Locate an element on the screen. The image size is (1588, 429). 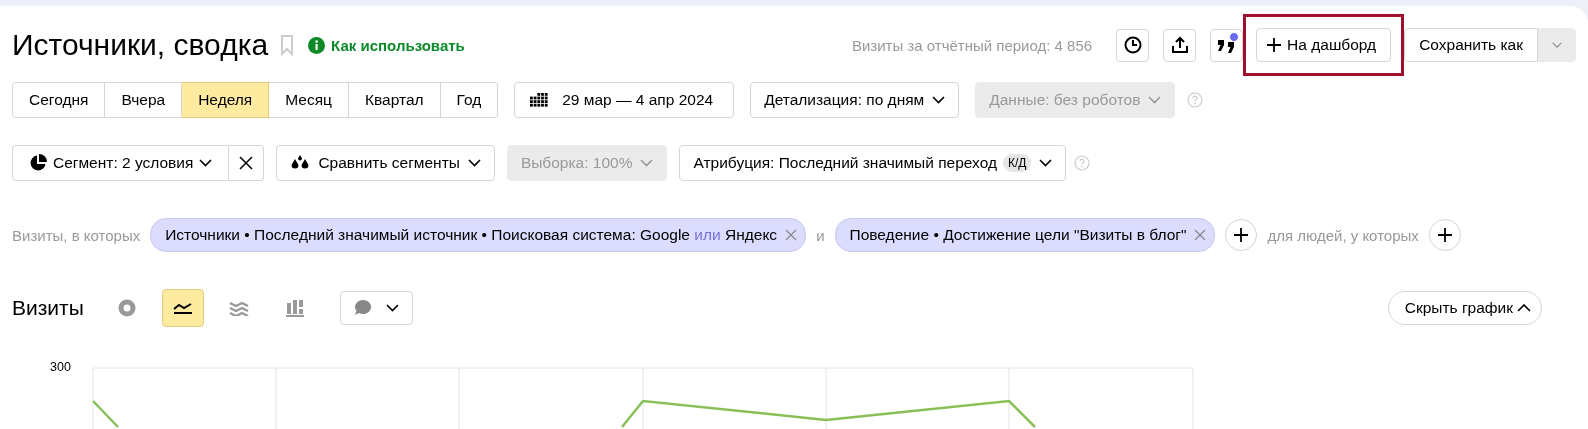
period-tab: Год is located at coordinates (469, 100).